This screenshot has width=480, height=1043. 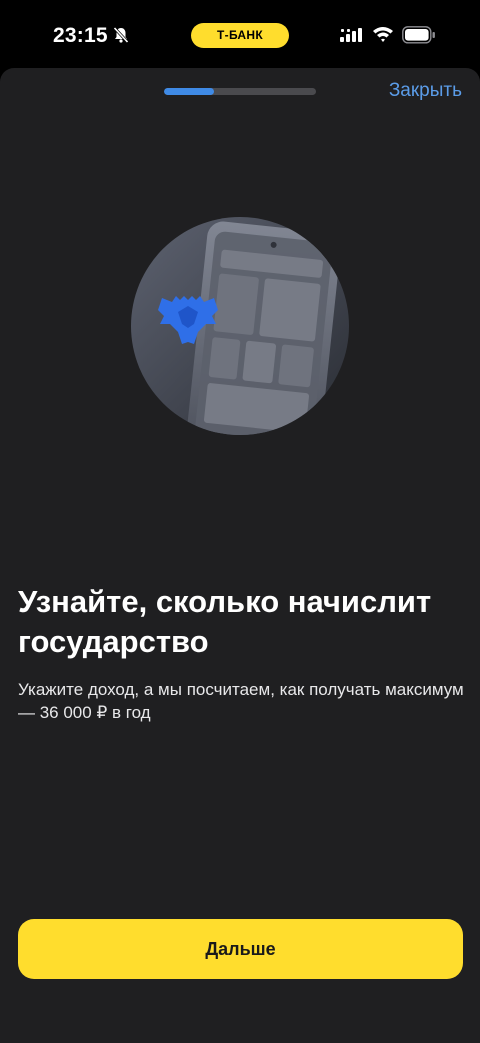 What do you see at coordinates (225, 621) in the screenshot?
I see `page-title: Узнайте, сколько начислит государство` at bounding box center [225, 621].